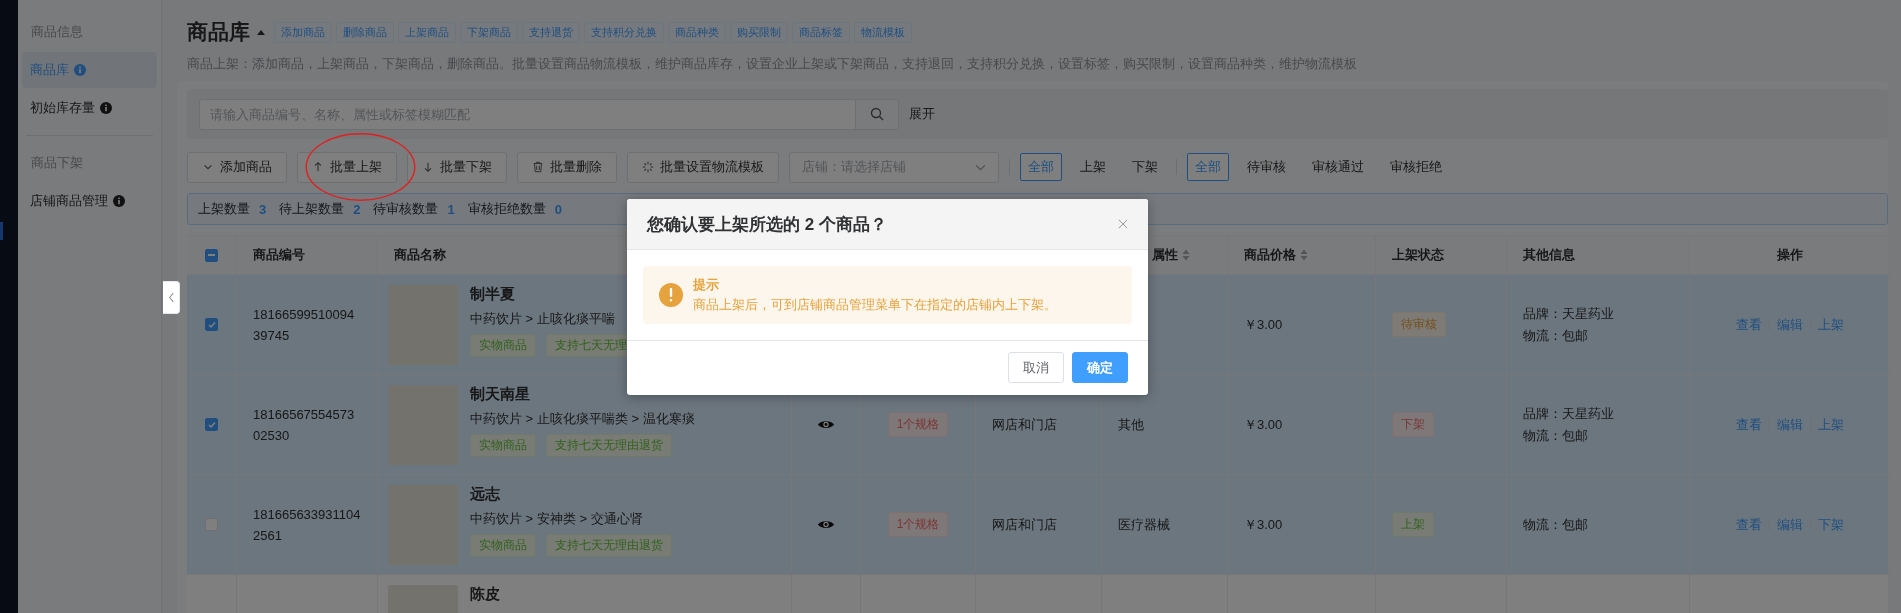 This screenshot has height=613, width=1901. I want to click on summary-label: 待审核数量, so click(406, 209).